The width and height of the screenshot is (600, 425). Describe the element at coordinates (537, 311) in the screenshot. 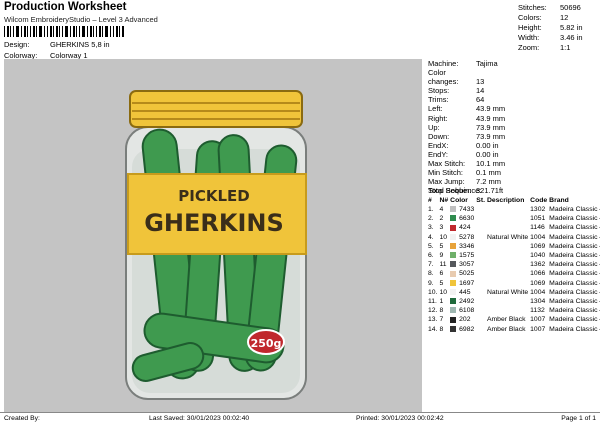

I see `row-code: 1132` at that location.